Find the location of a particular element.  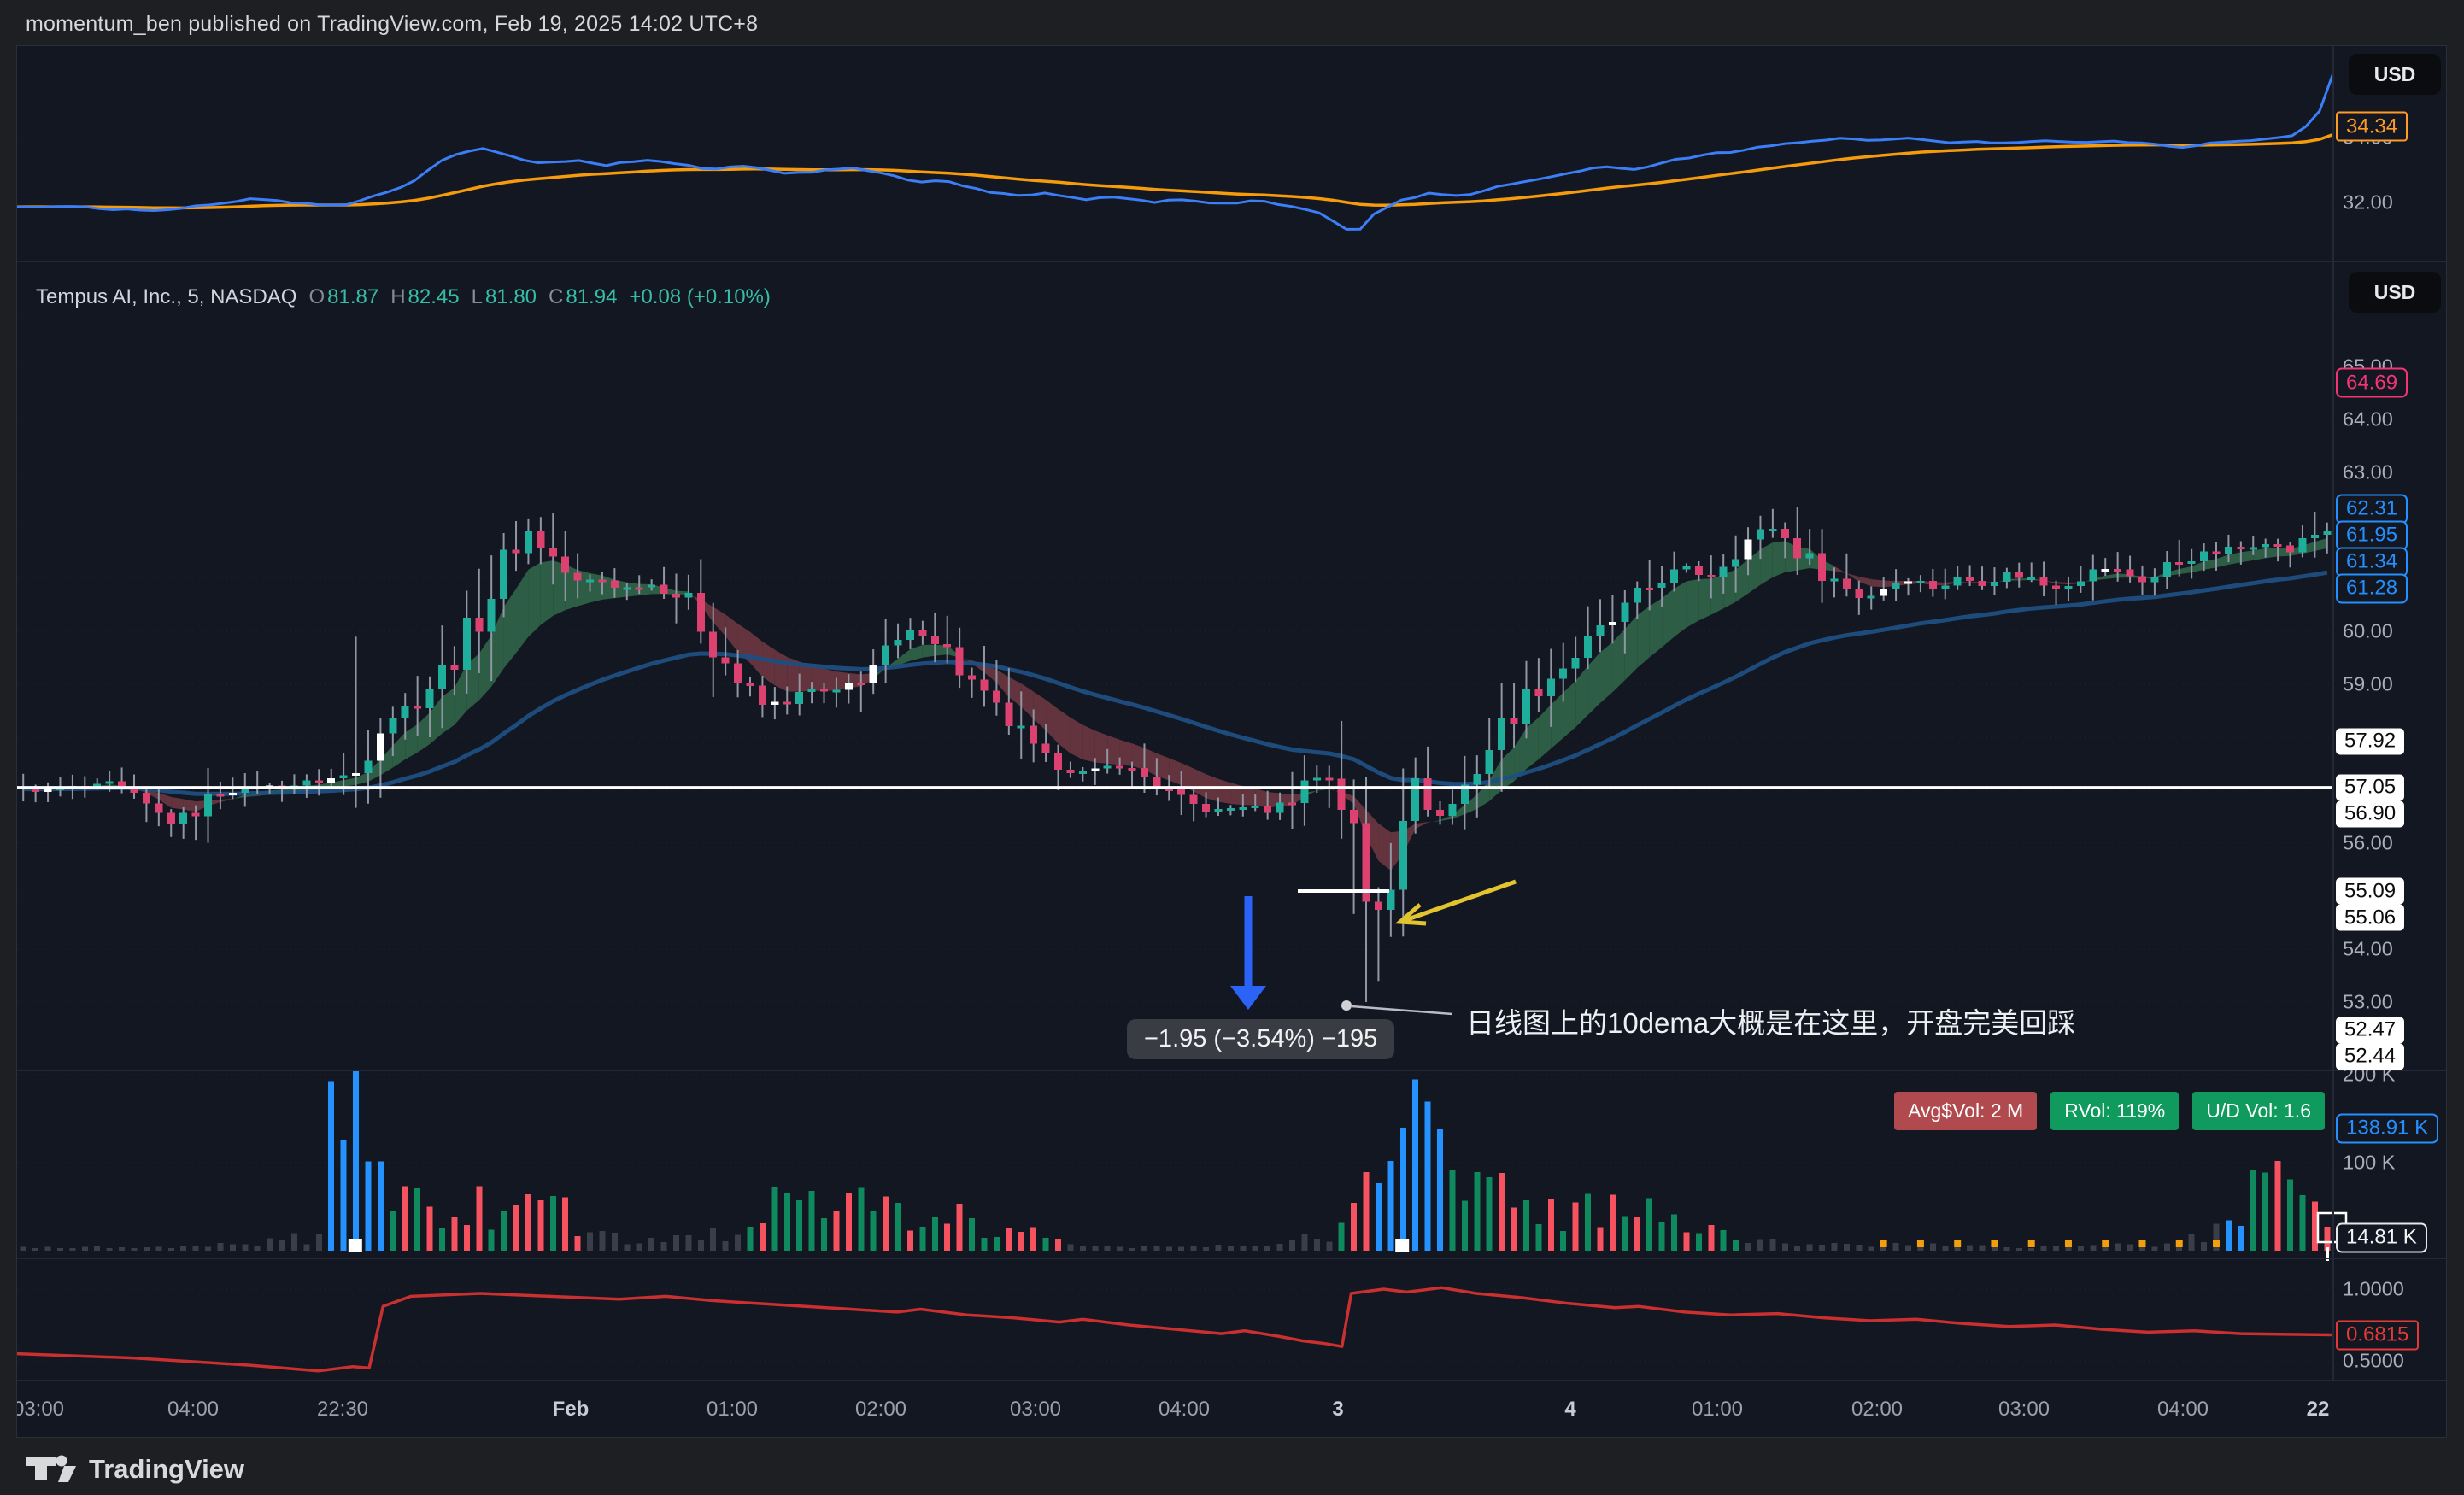

indicator-price-badge: 61.28 is located at coordinates (2372, 588).